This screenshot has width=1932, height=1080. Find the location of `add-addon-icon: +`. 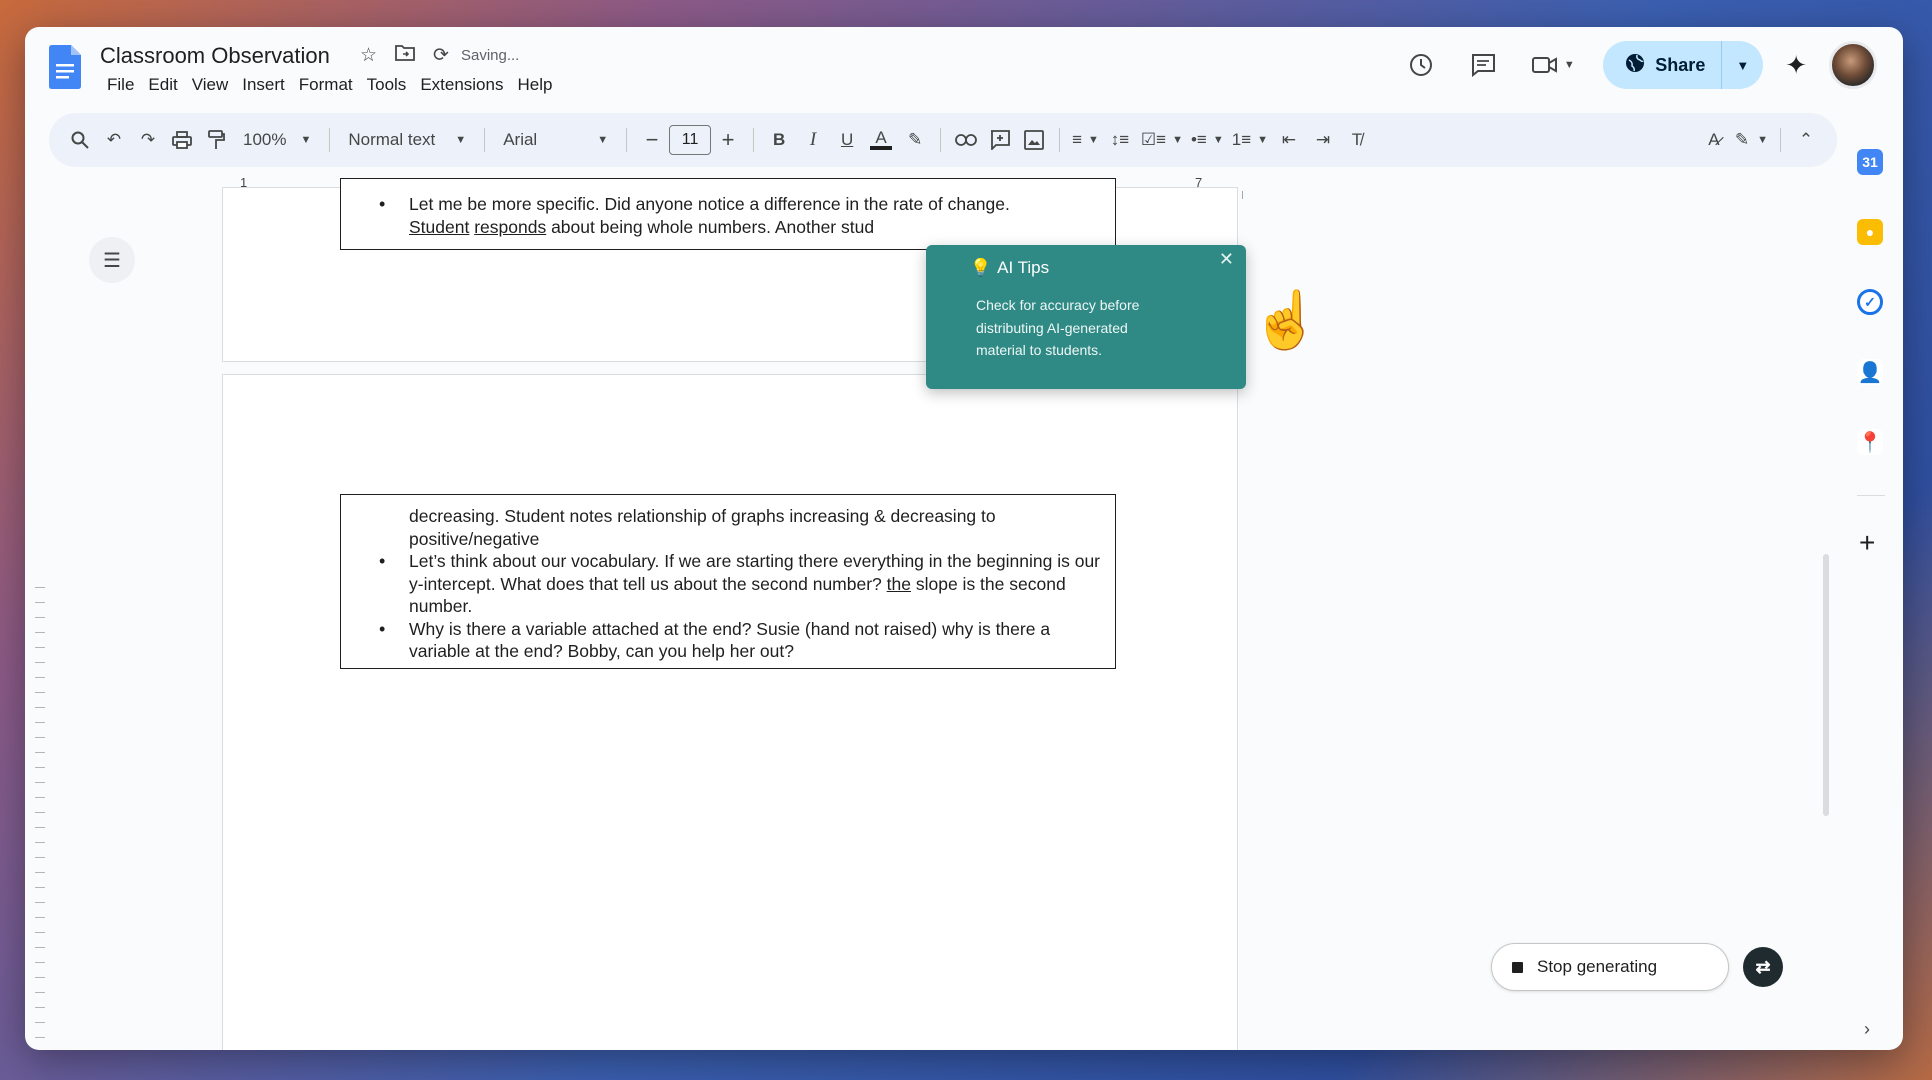

add-addon-icon: + is located at coordinates (1867, 543).